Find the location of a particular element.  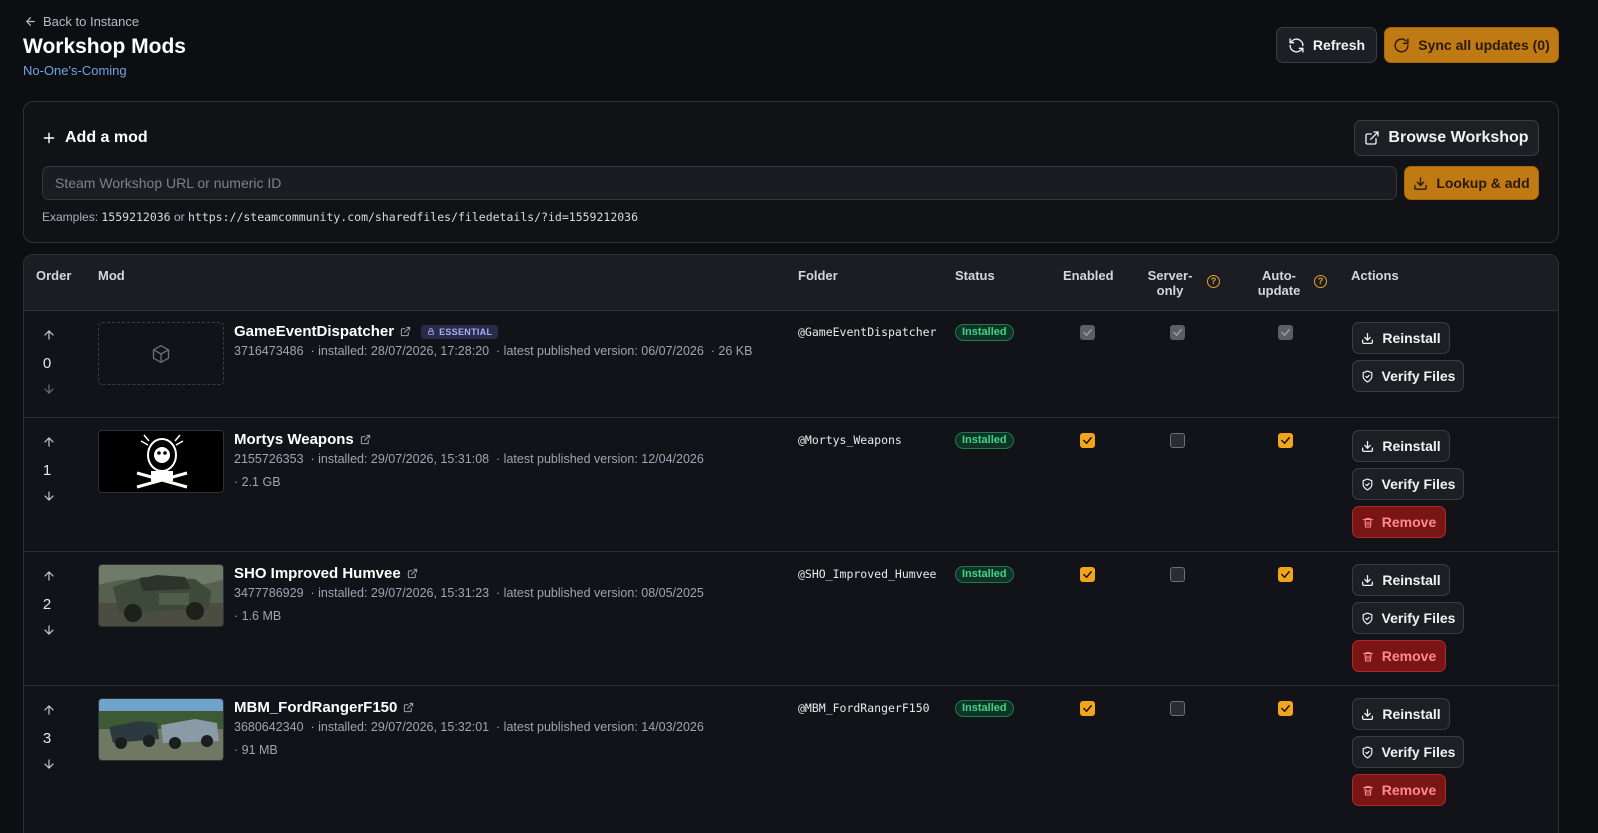

workshop-id: 2155726353 is located at coordinates (269, 459).